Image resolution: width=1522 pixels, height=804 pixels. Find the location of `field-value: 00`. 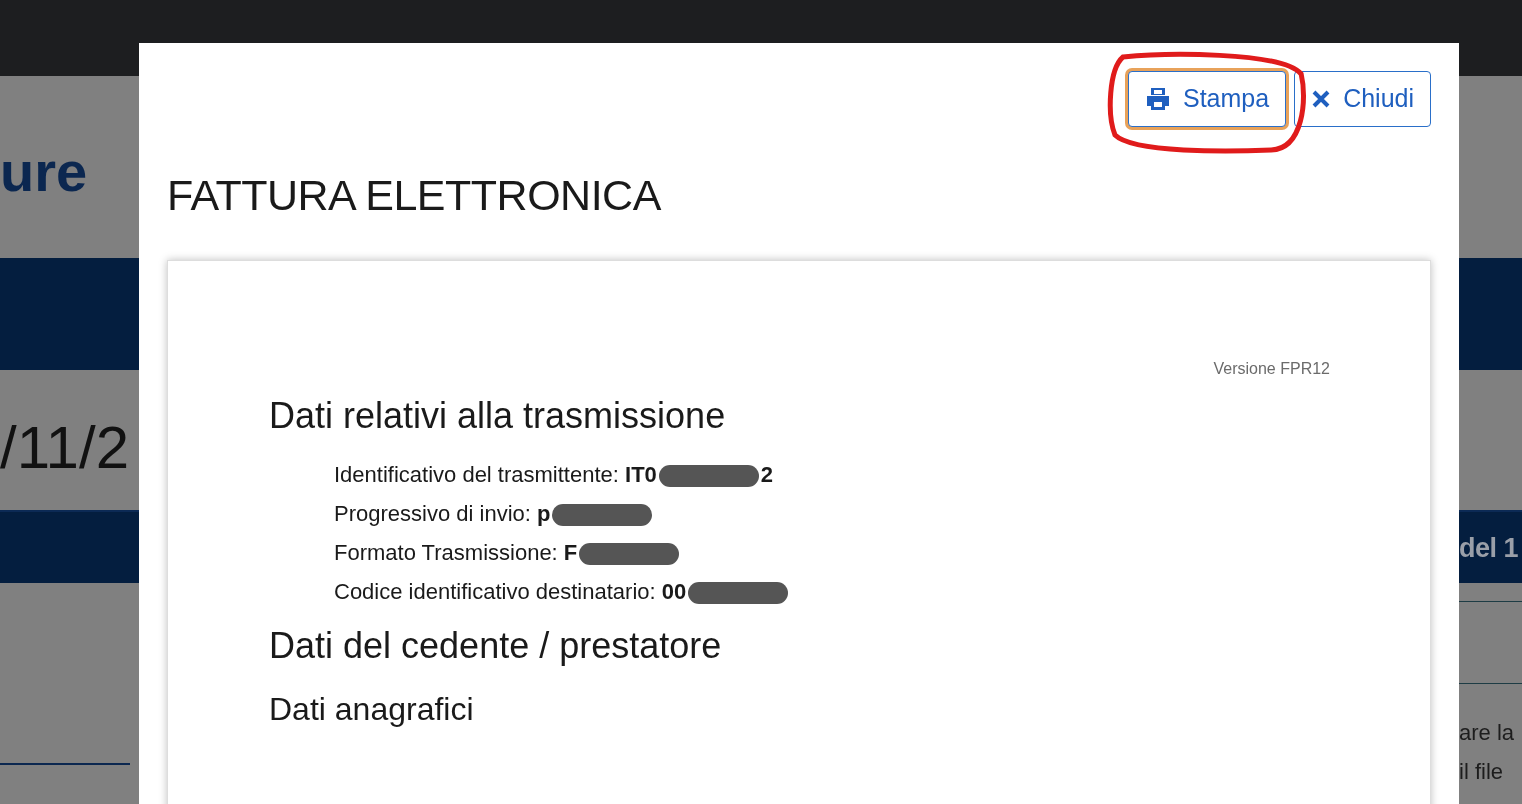

field-value: 00 is located at coordinates (674, 591).